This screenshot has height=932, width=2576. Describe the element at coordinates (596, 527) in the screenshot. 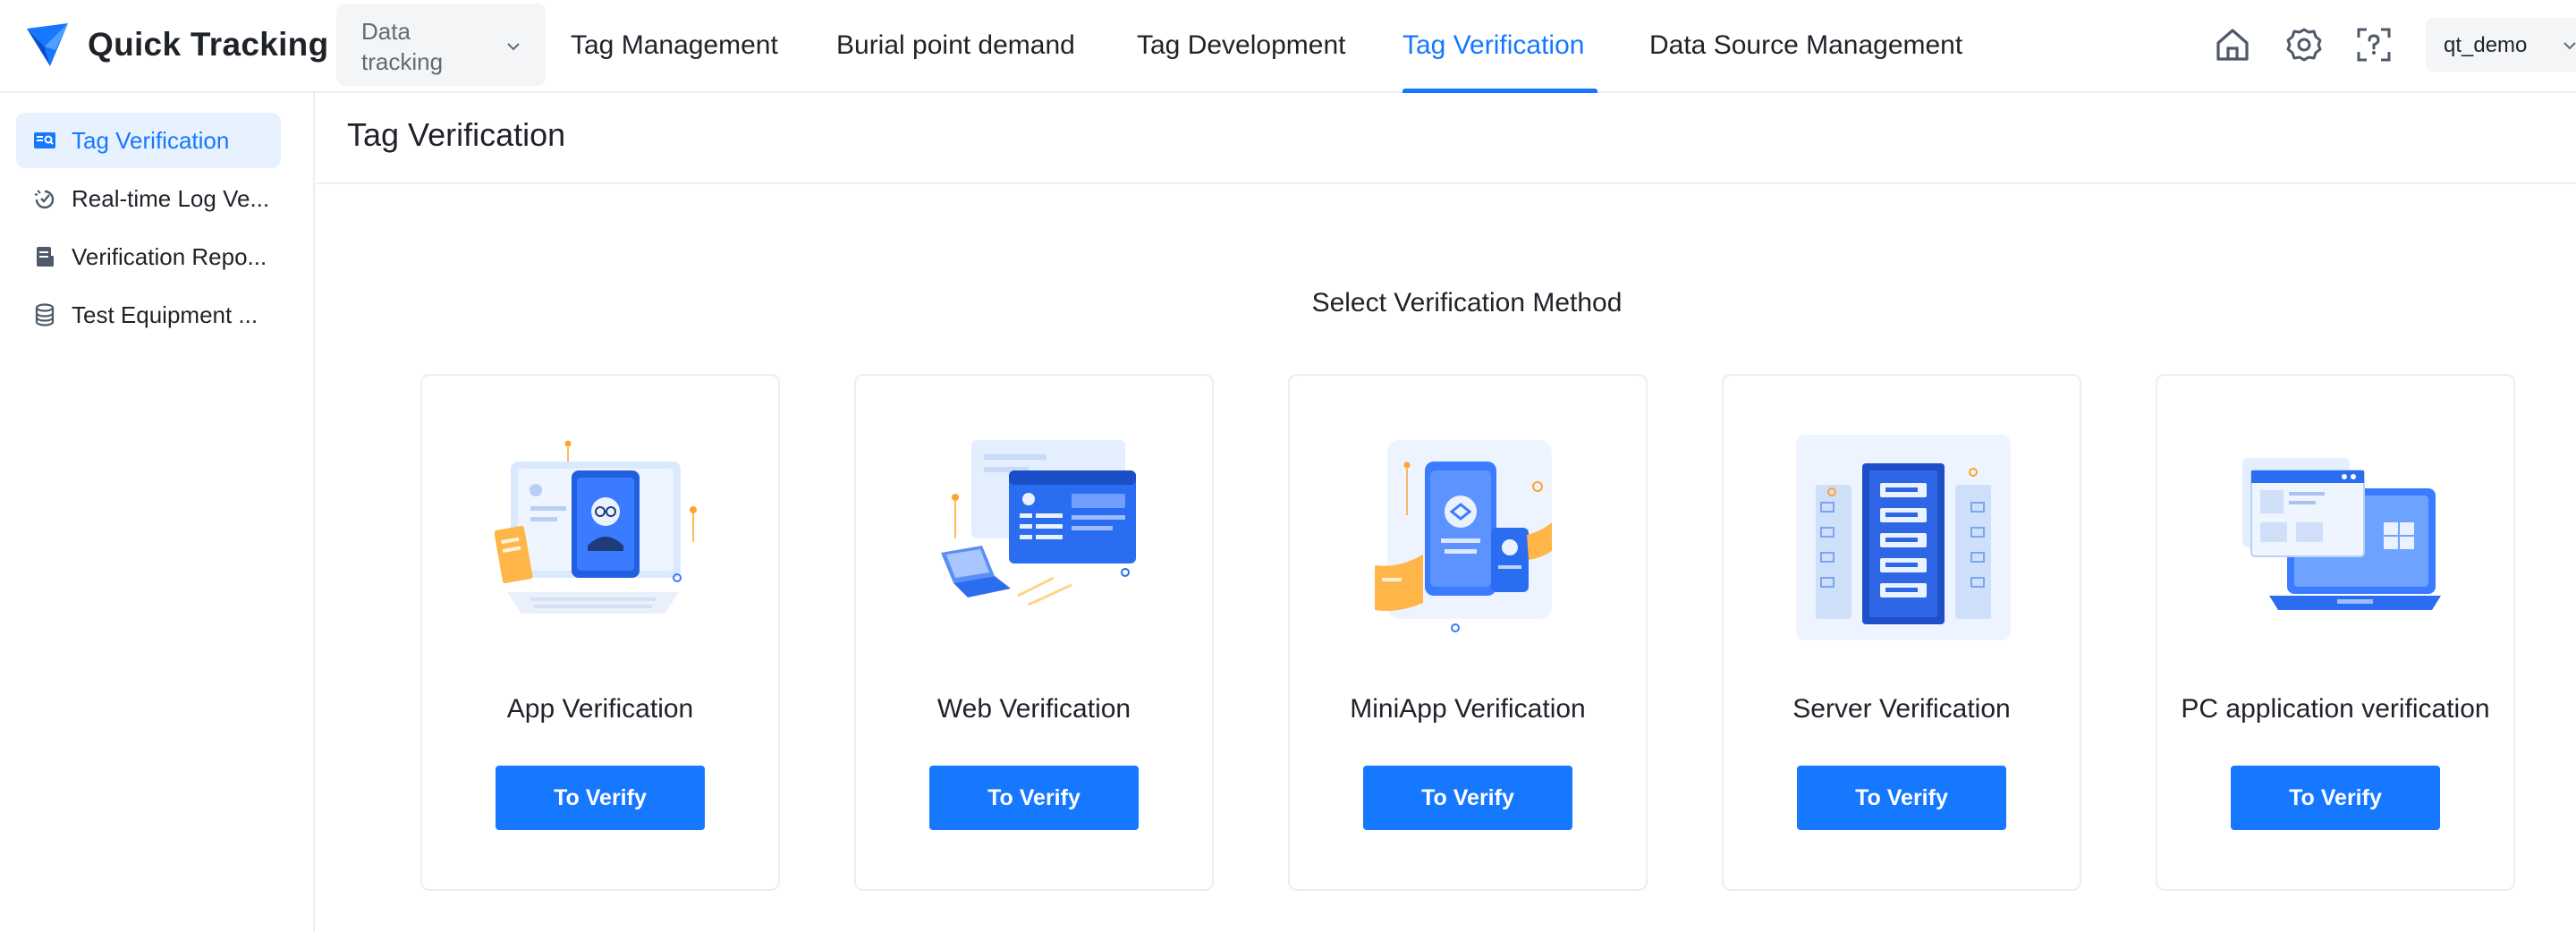

I see `app-illustration-icon` at that location.